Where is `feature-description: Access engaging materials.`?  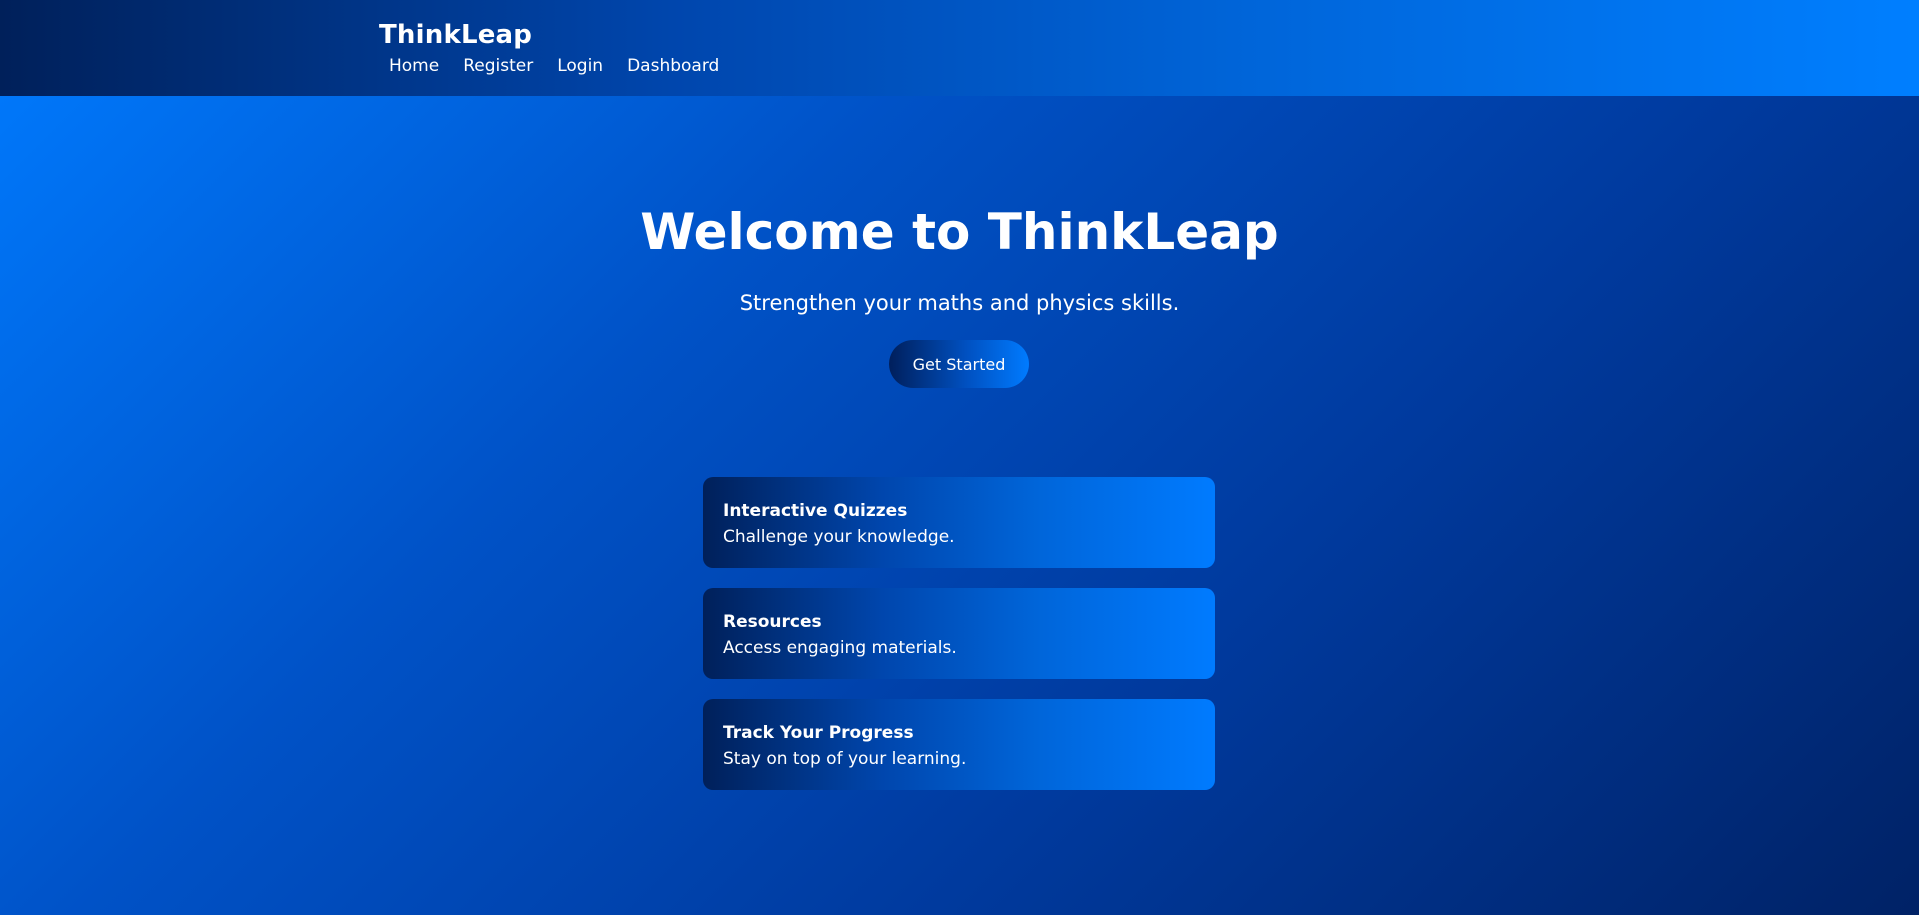 feature-description: Access engaging materials. is located at coordinates (840, 648).